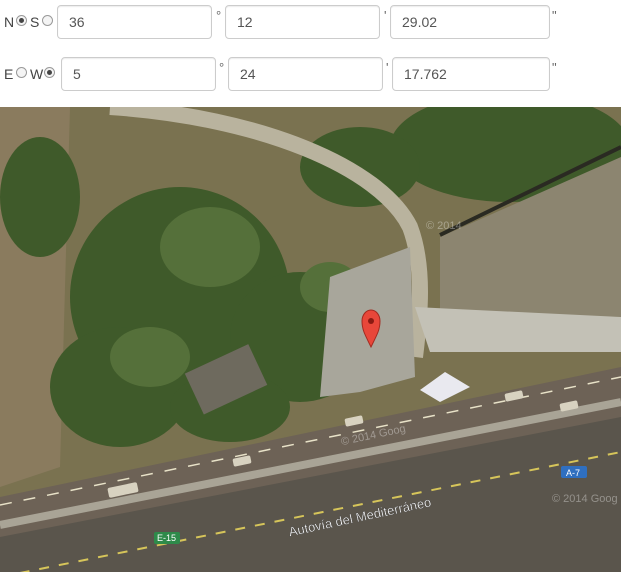  I want to click on longitude-minutes-input: 24, so click(305, 74).